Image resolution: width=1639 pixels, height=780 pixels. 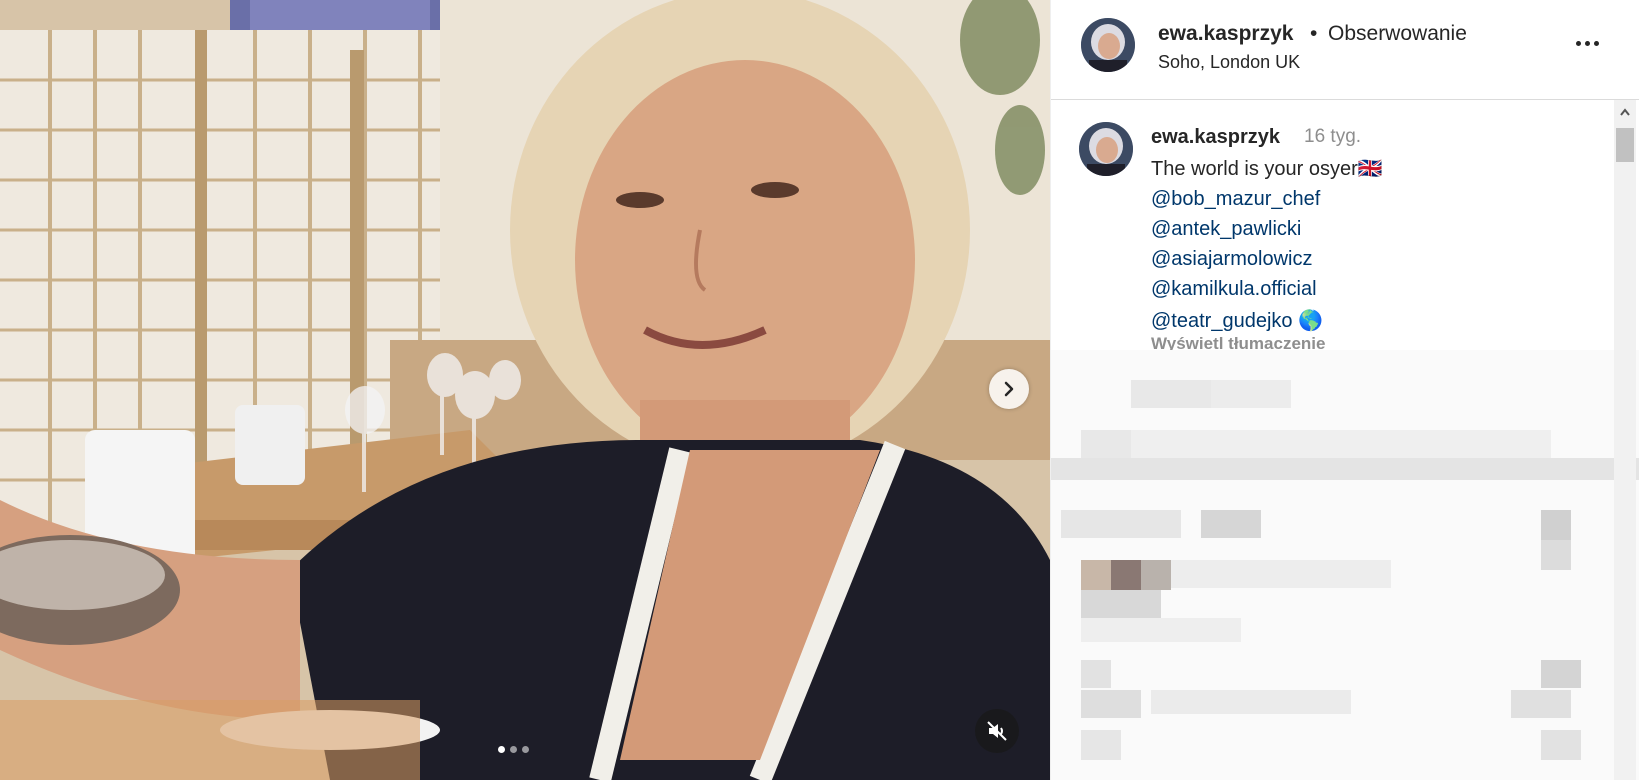 I want to click on scrollbar, so click(x=1625, y=440).